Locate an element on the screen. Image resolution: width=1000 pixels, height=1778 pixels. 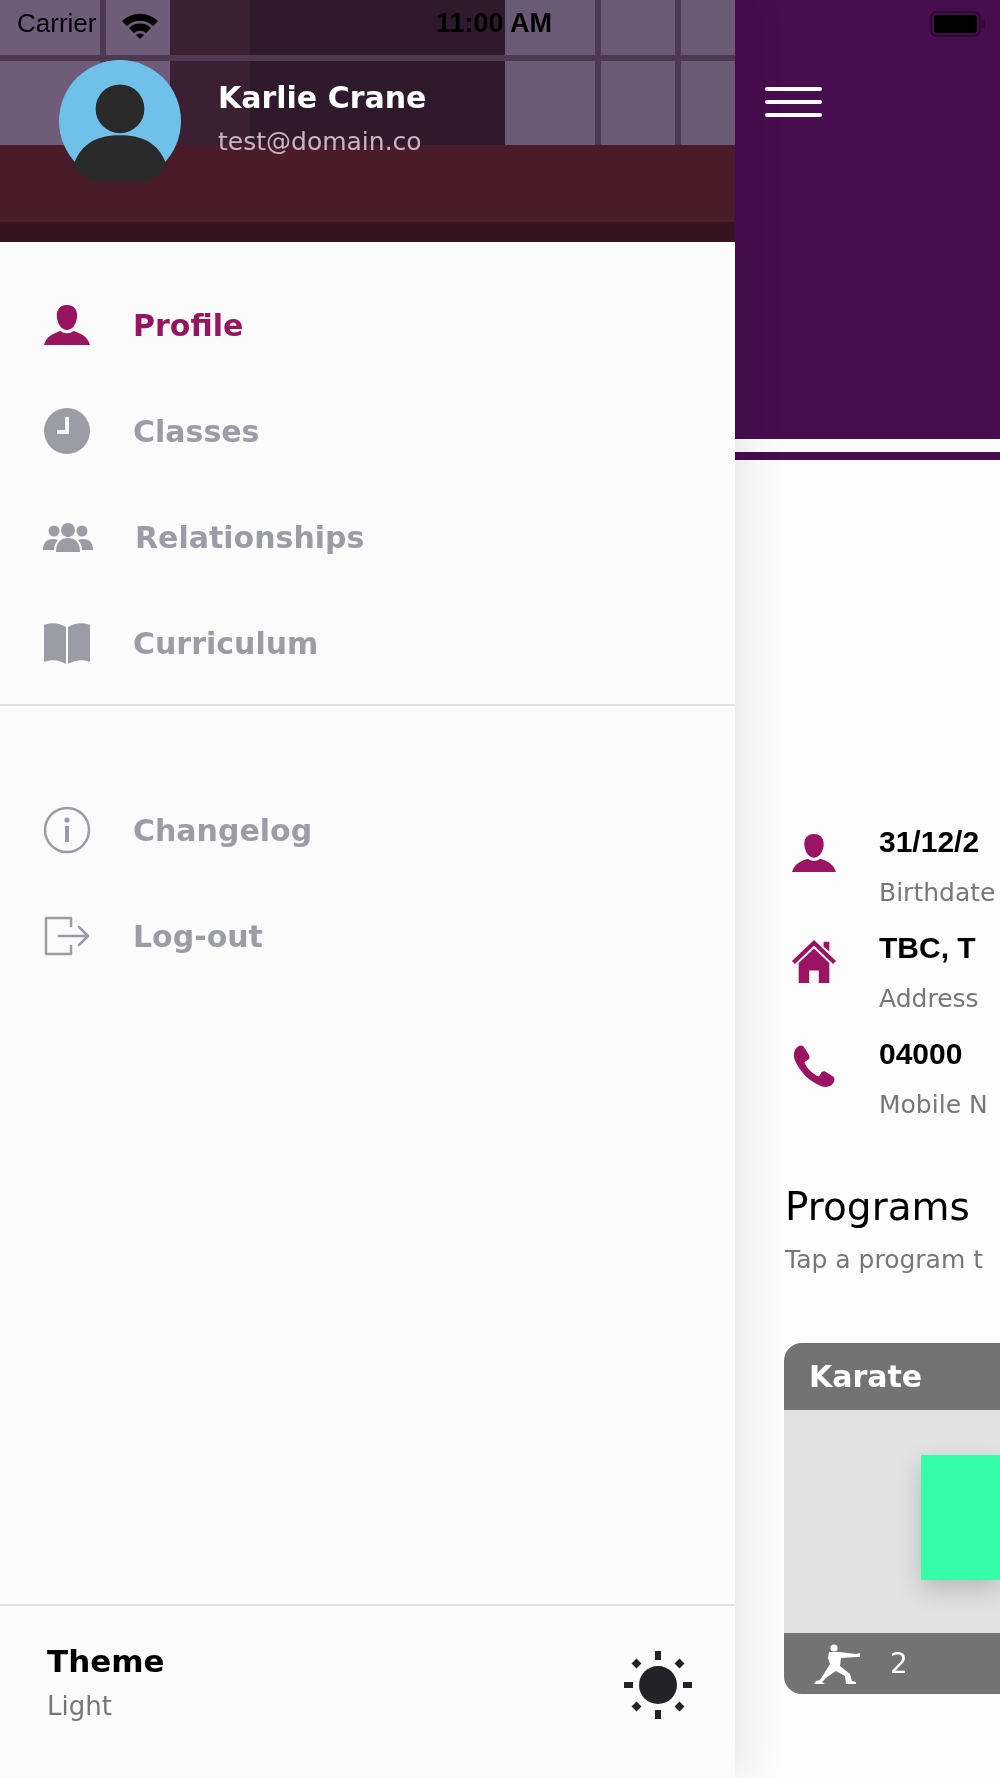
logout-icon is located at coordinates (67, 936).